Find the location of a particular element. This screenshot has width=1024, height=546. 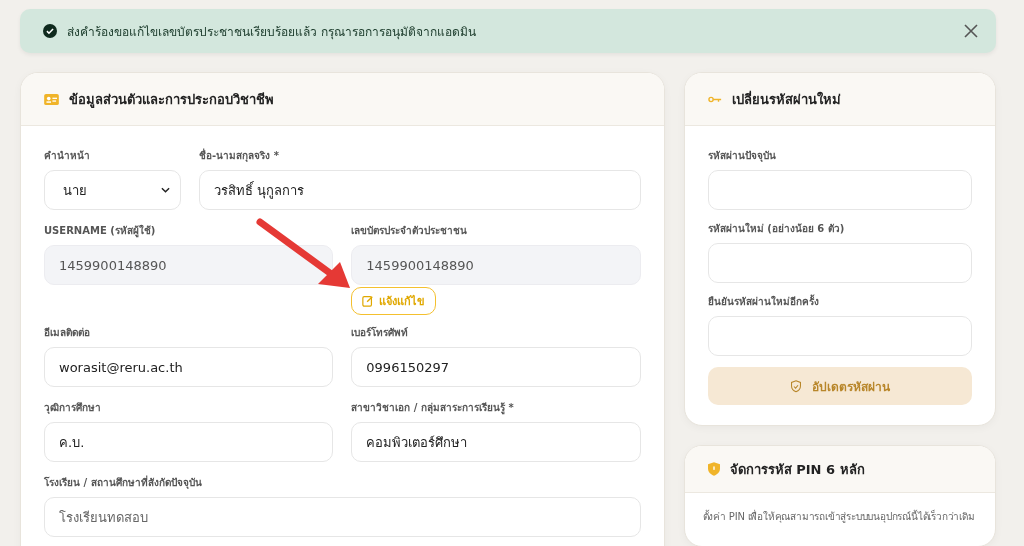

close-icon is located at coordinates (971, 31).